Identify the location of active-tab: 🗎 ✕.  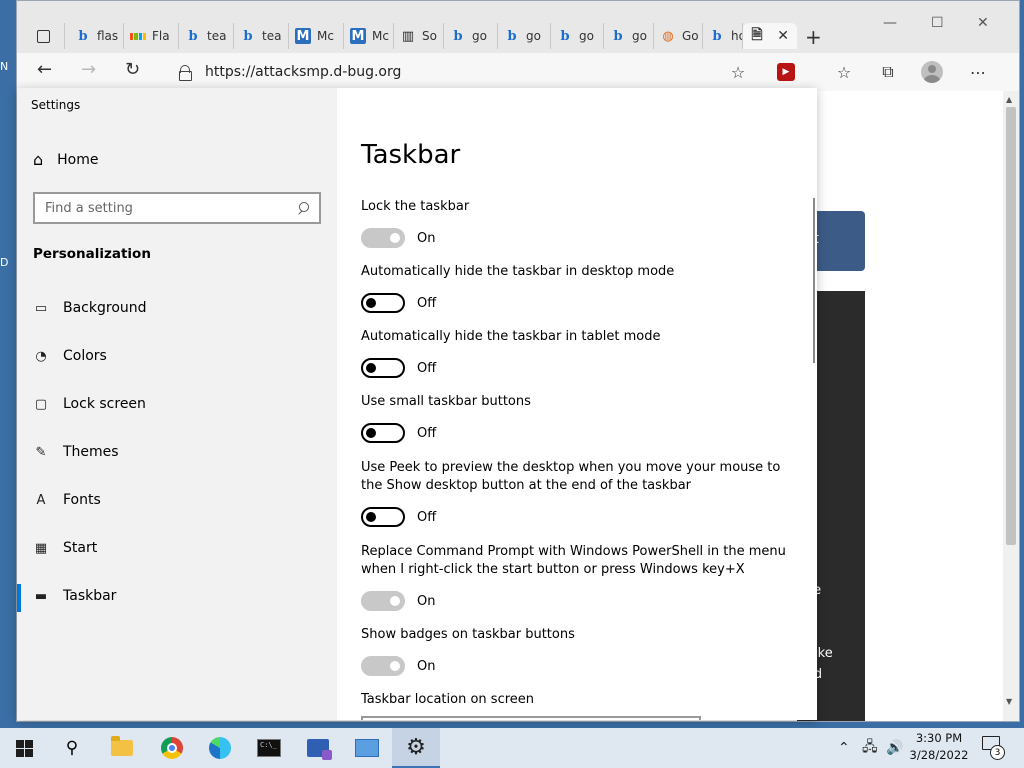
(770, 36).